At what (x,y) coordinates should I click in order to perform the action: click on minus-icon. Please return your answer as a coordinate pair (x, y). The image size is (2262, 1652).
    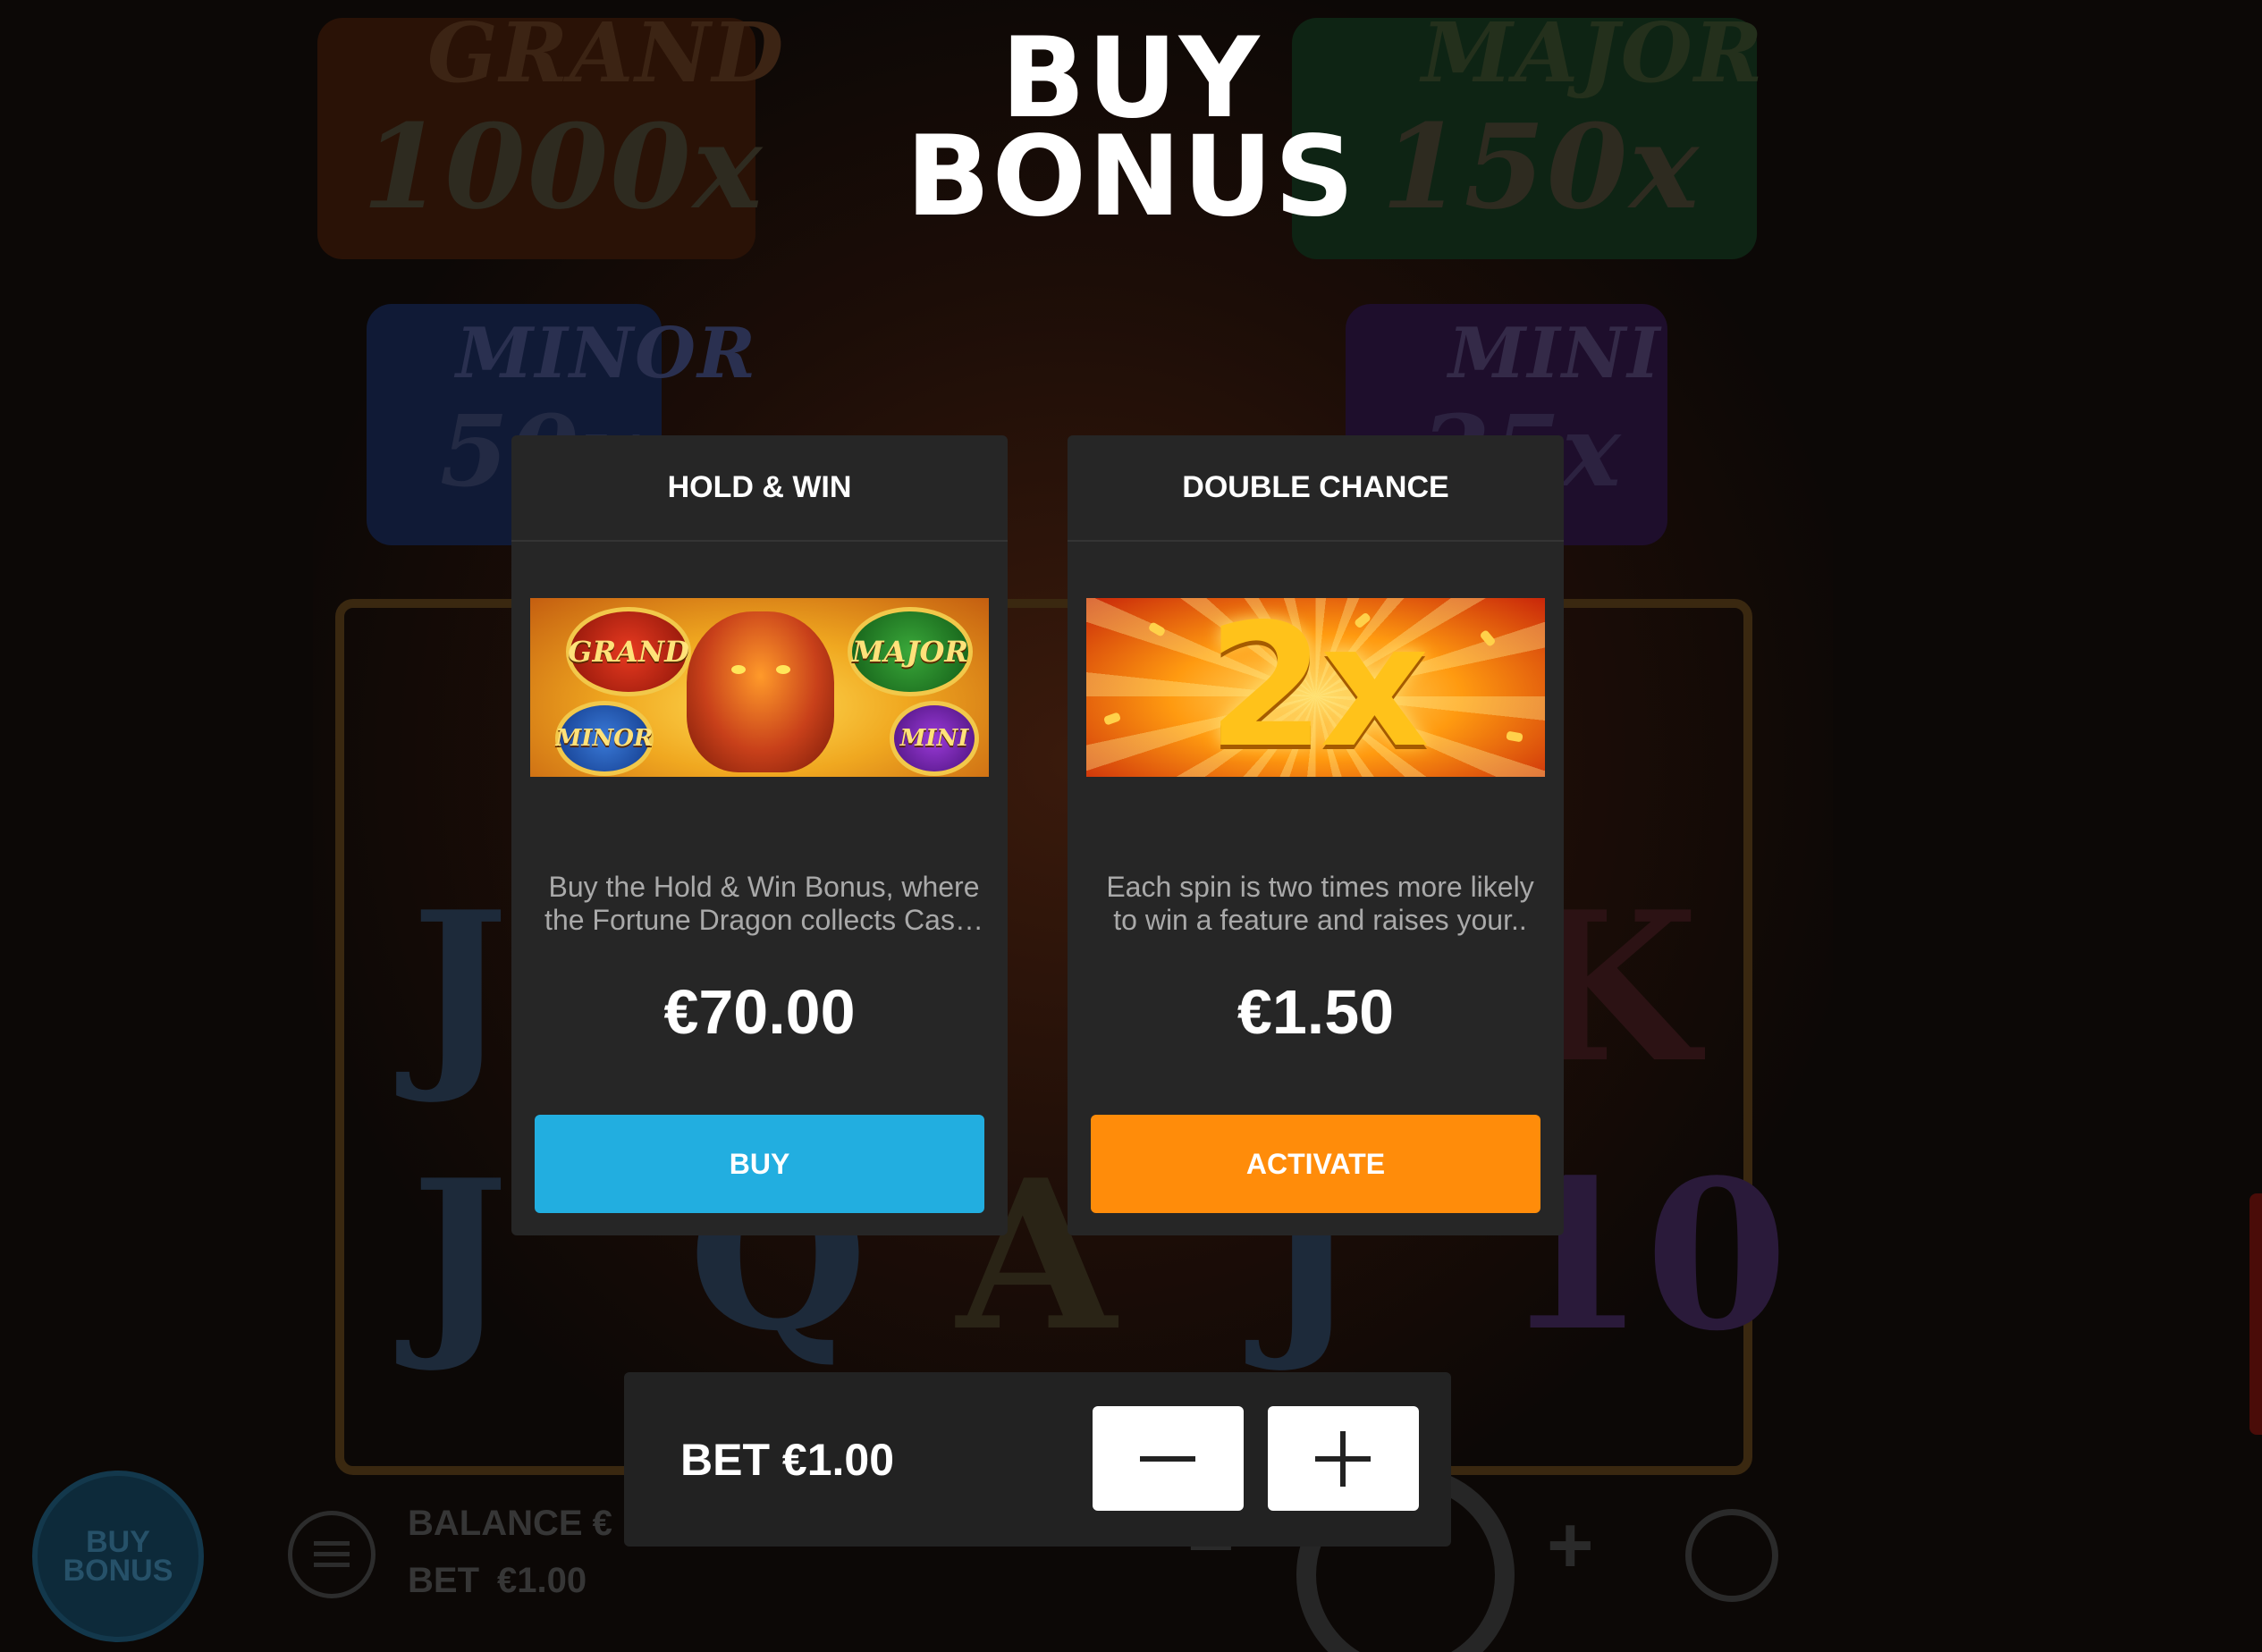
    Looking at the image, I should click on (1167, 1459).